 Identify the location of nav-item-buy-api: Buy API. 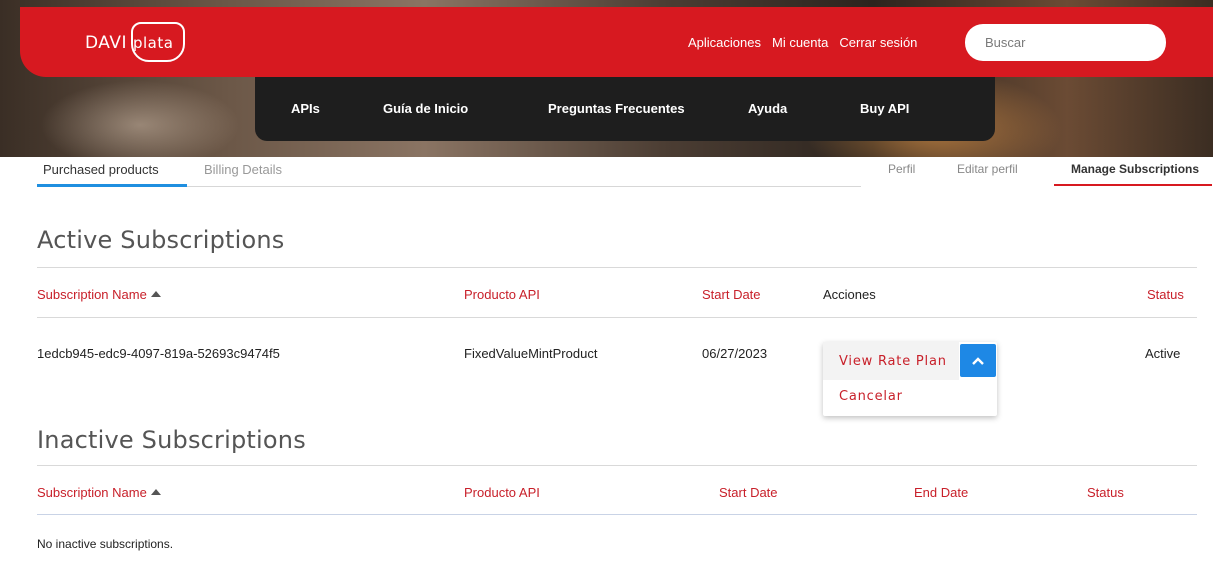
(884, 108).